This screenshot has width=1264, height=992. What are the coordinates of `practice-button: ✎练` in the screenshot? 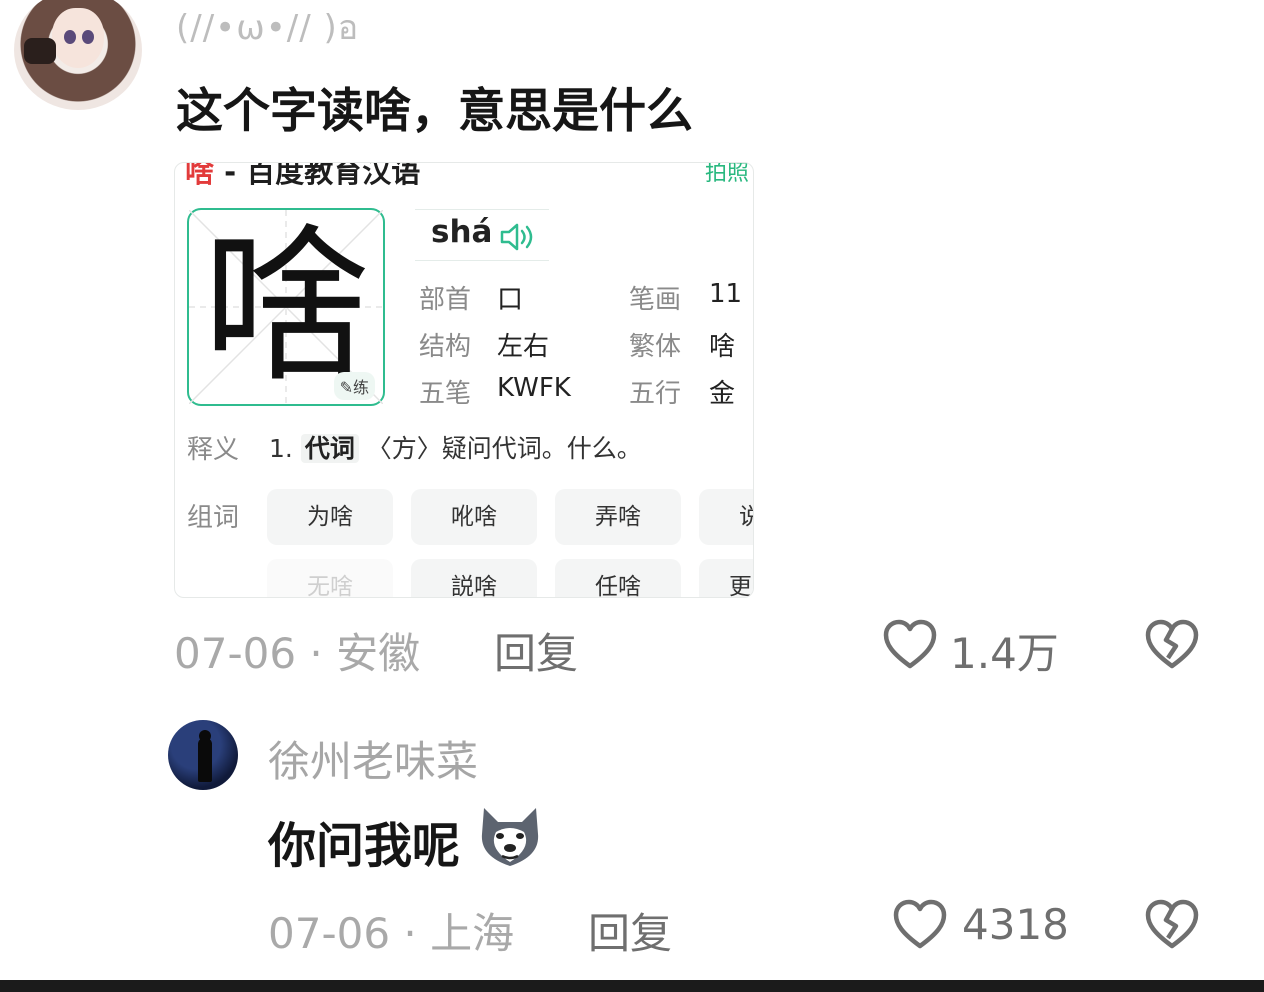 It's located at (354, 386).